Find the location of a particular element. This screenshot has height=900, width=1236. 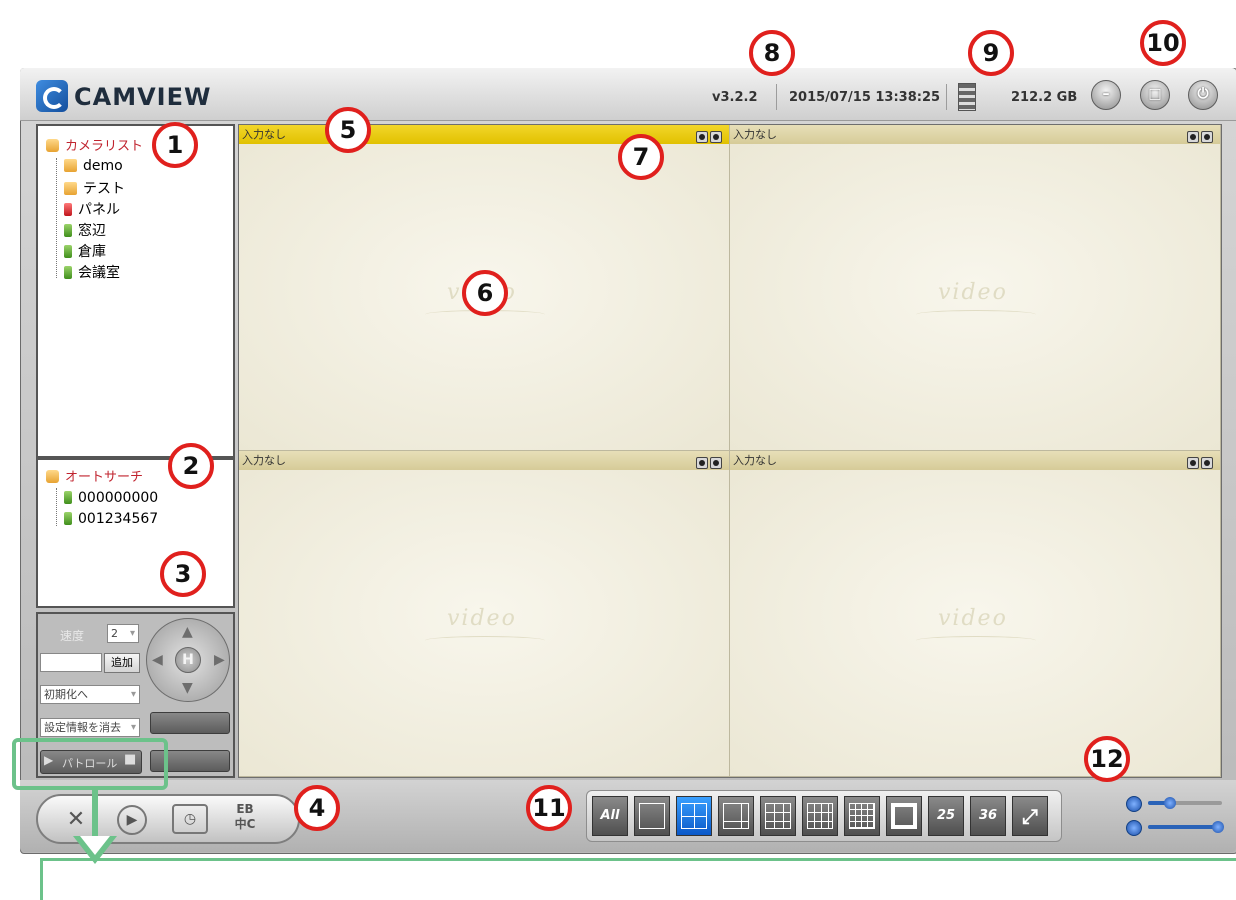

add-preset-button: 追加 is located at coordinates (122, 663).